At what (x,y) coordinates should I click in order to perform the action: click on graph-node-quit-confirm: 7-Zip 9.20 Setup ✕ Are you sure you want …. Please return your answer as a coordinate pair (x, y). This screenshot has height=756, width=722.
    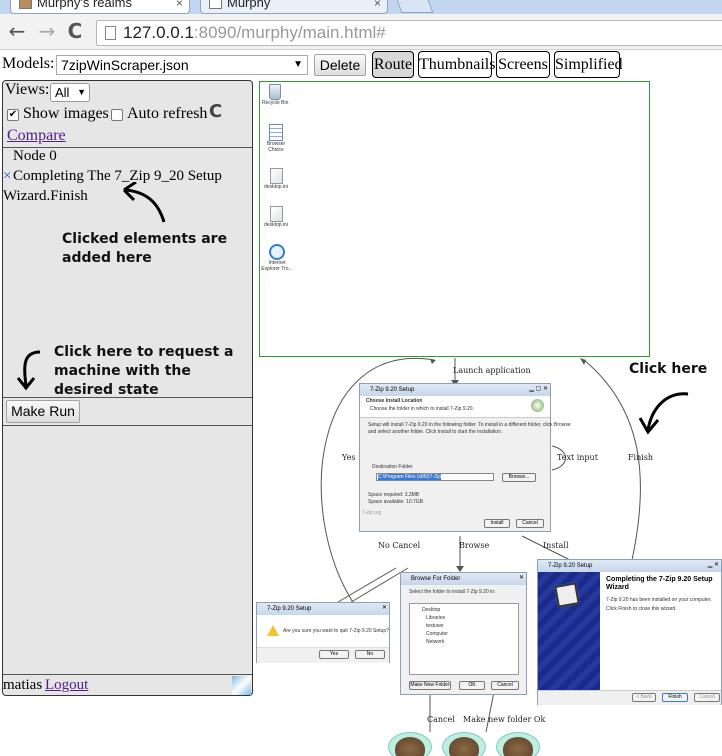
    Looking at the image, I should click on (323, 632).